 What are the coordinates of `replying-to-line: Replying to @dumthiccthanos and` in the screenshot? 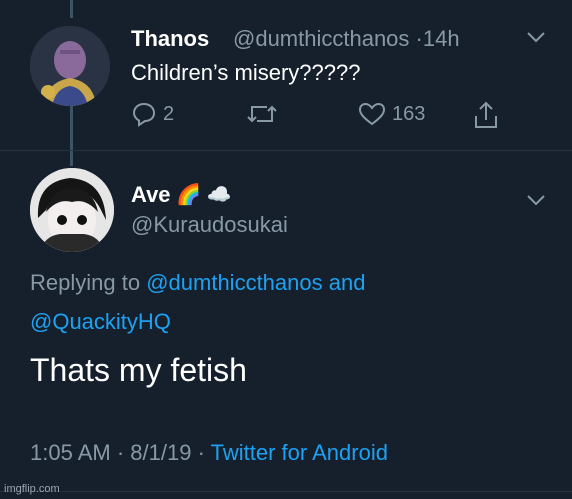 It's located at (197, 283).